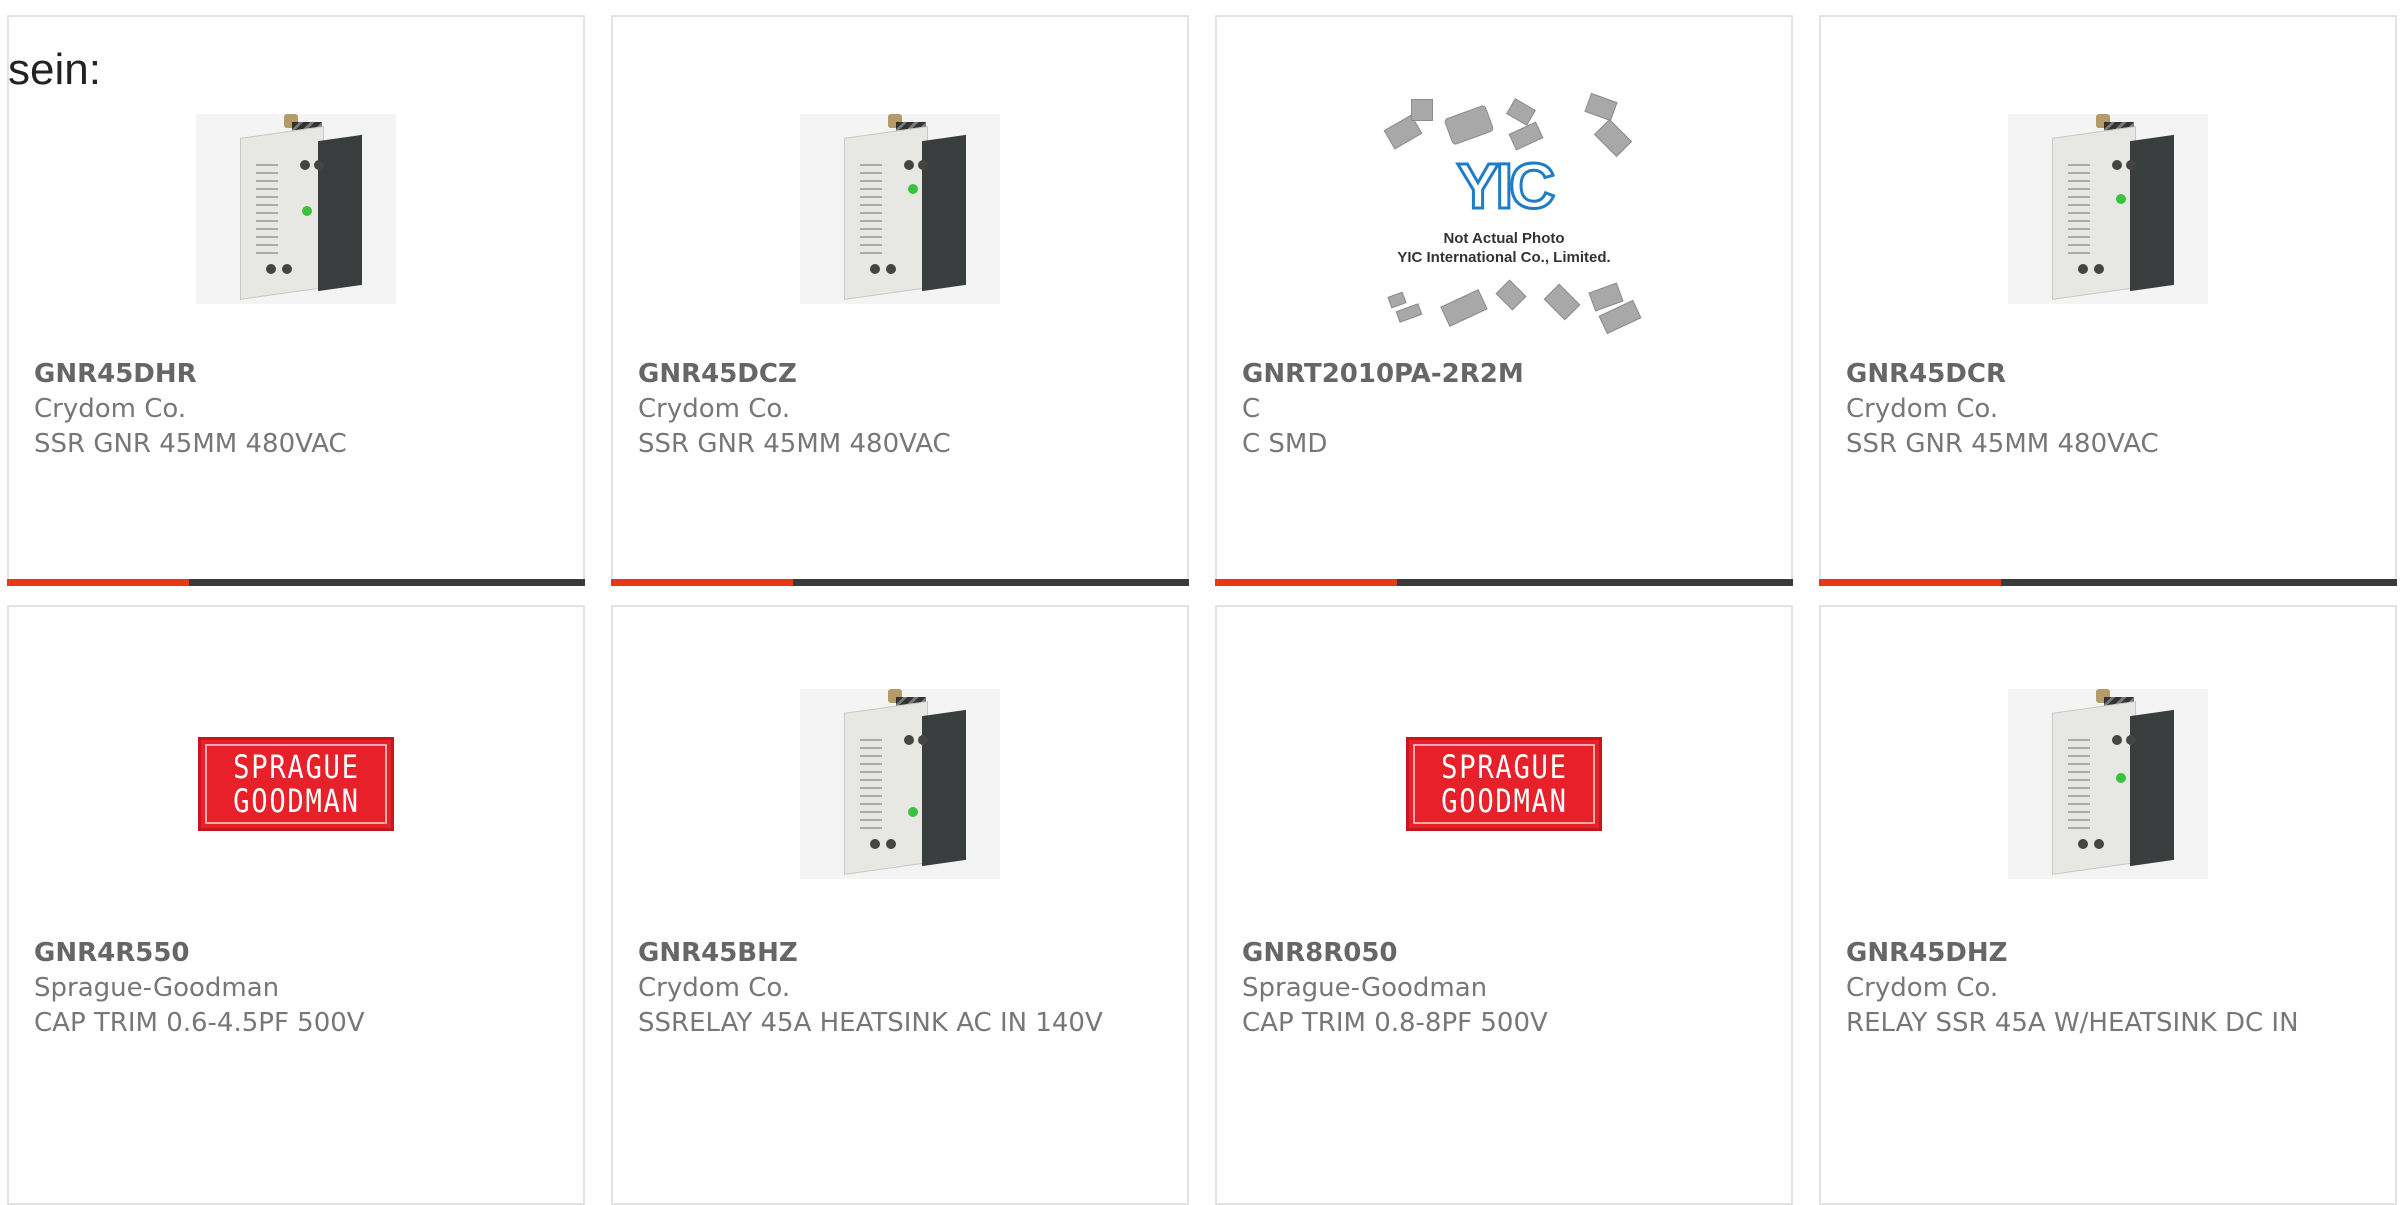 The height and width of the screenshot is (1205, 2400). Describe the element at coordinates (1395, 1023) in the screenshot. I see `description: CAP TRIM 0.8-8PF 500V` at that location.